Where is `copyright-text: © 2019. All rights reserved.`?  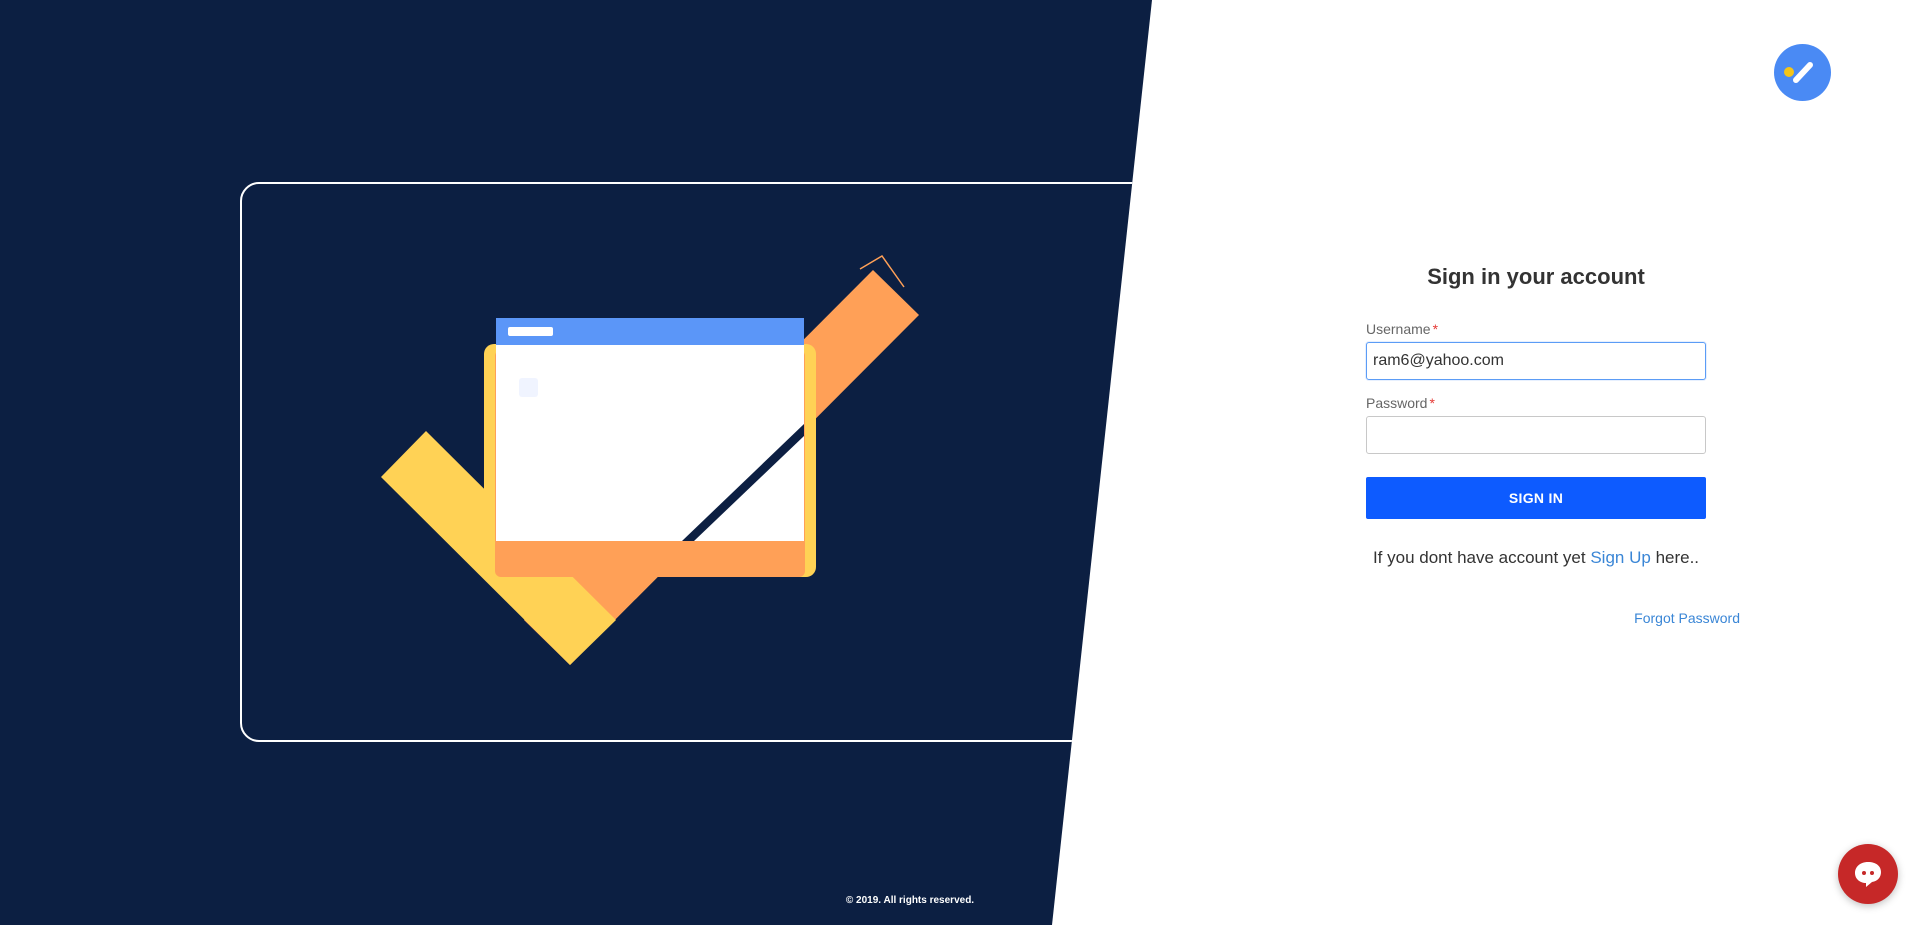
copyright-text: © 2019. All rights reserved. is located at coordinates (910, 900).